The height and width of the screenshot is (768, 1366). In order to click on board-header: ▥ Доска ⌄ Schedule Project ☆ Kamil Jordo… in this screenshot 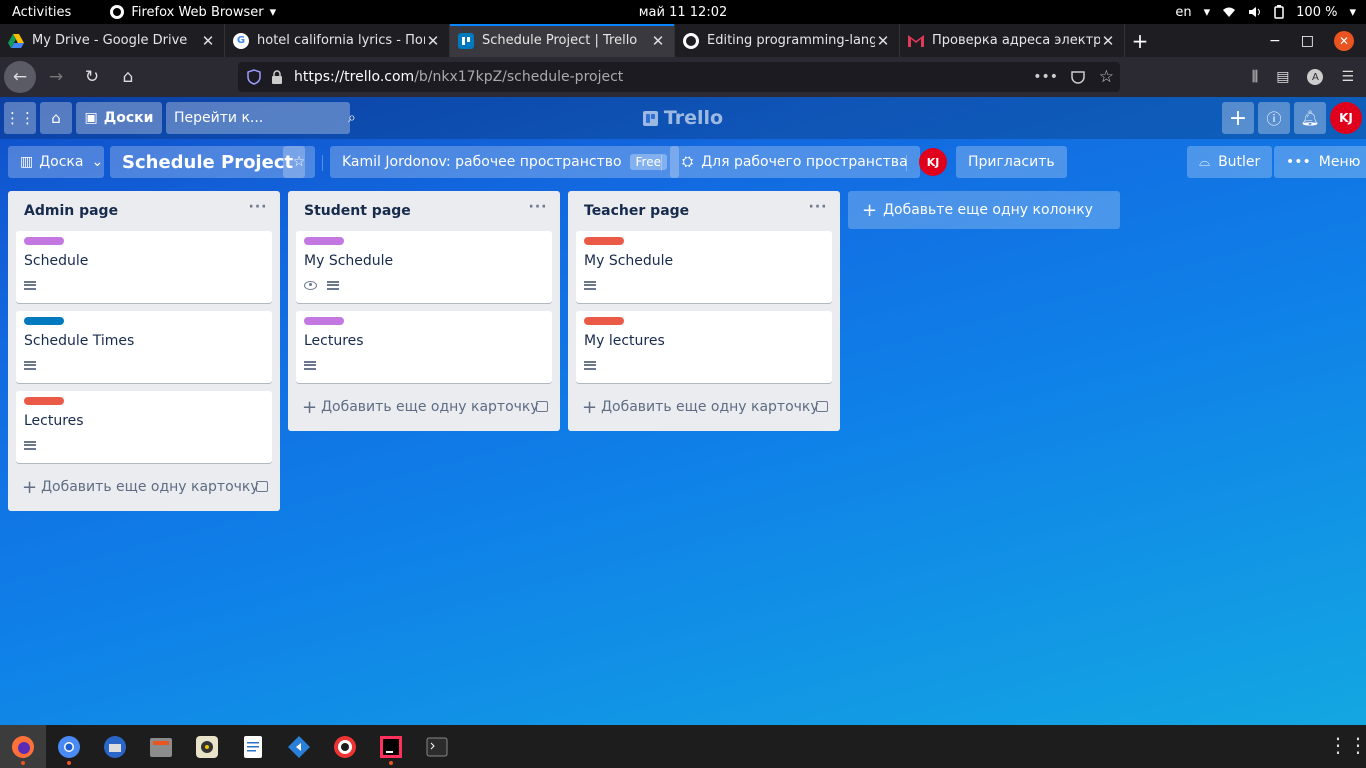, I will do `click(683, 163)`.